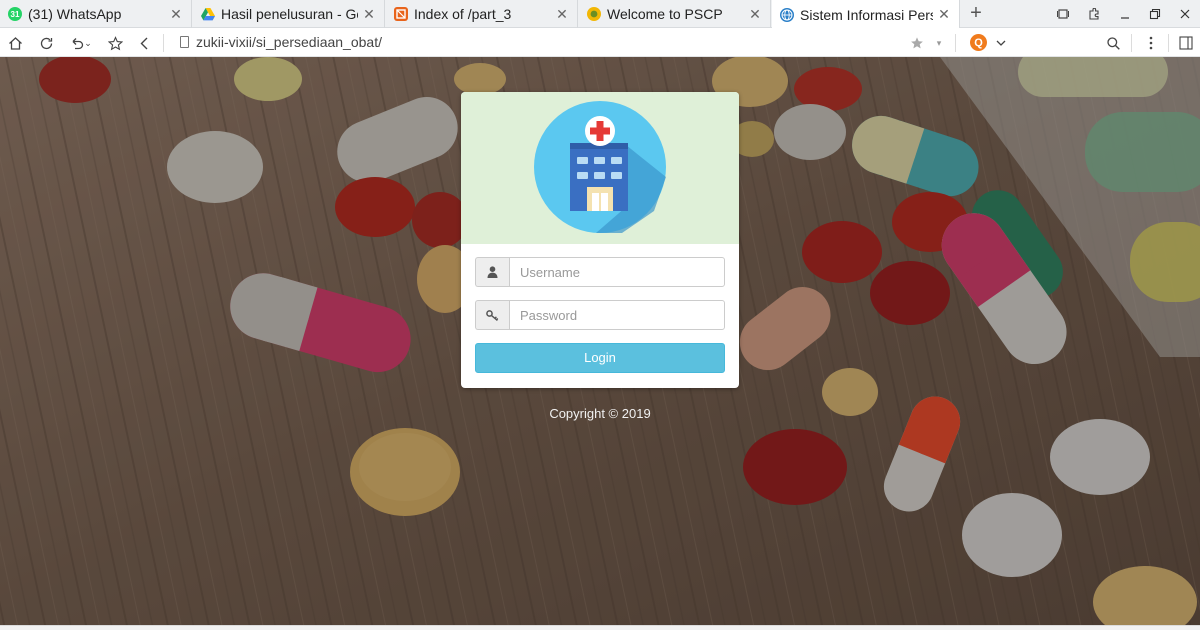 This screenshot has height=630, width=1200. I want to click on tab-pscp: Welcome to PSCP ✕, so click(675, 14).